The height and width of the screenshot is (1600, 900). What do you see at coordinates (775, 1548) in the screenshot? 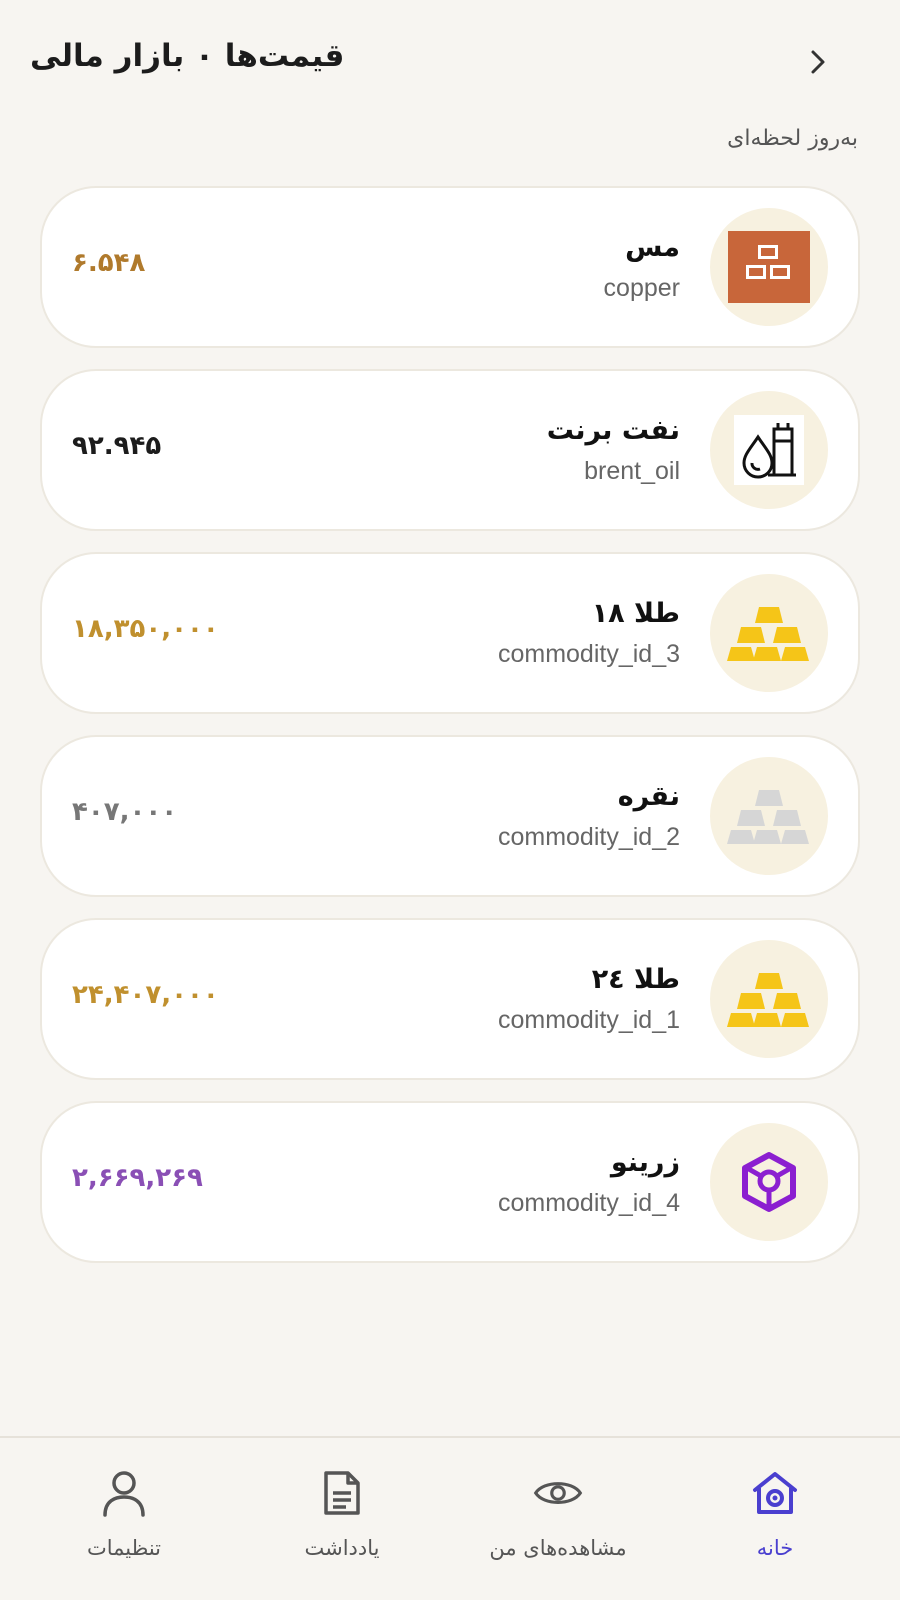
I see `nav-label: خانه` at bounding box center [775, 1548].